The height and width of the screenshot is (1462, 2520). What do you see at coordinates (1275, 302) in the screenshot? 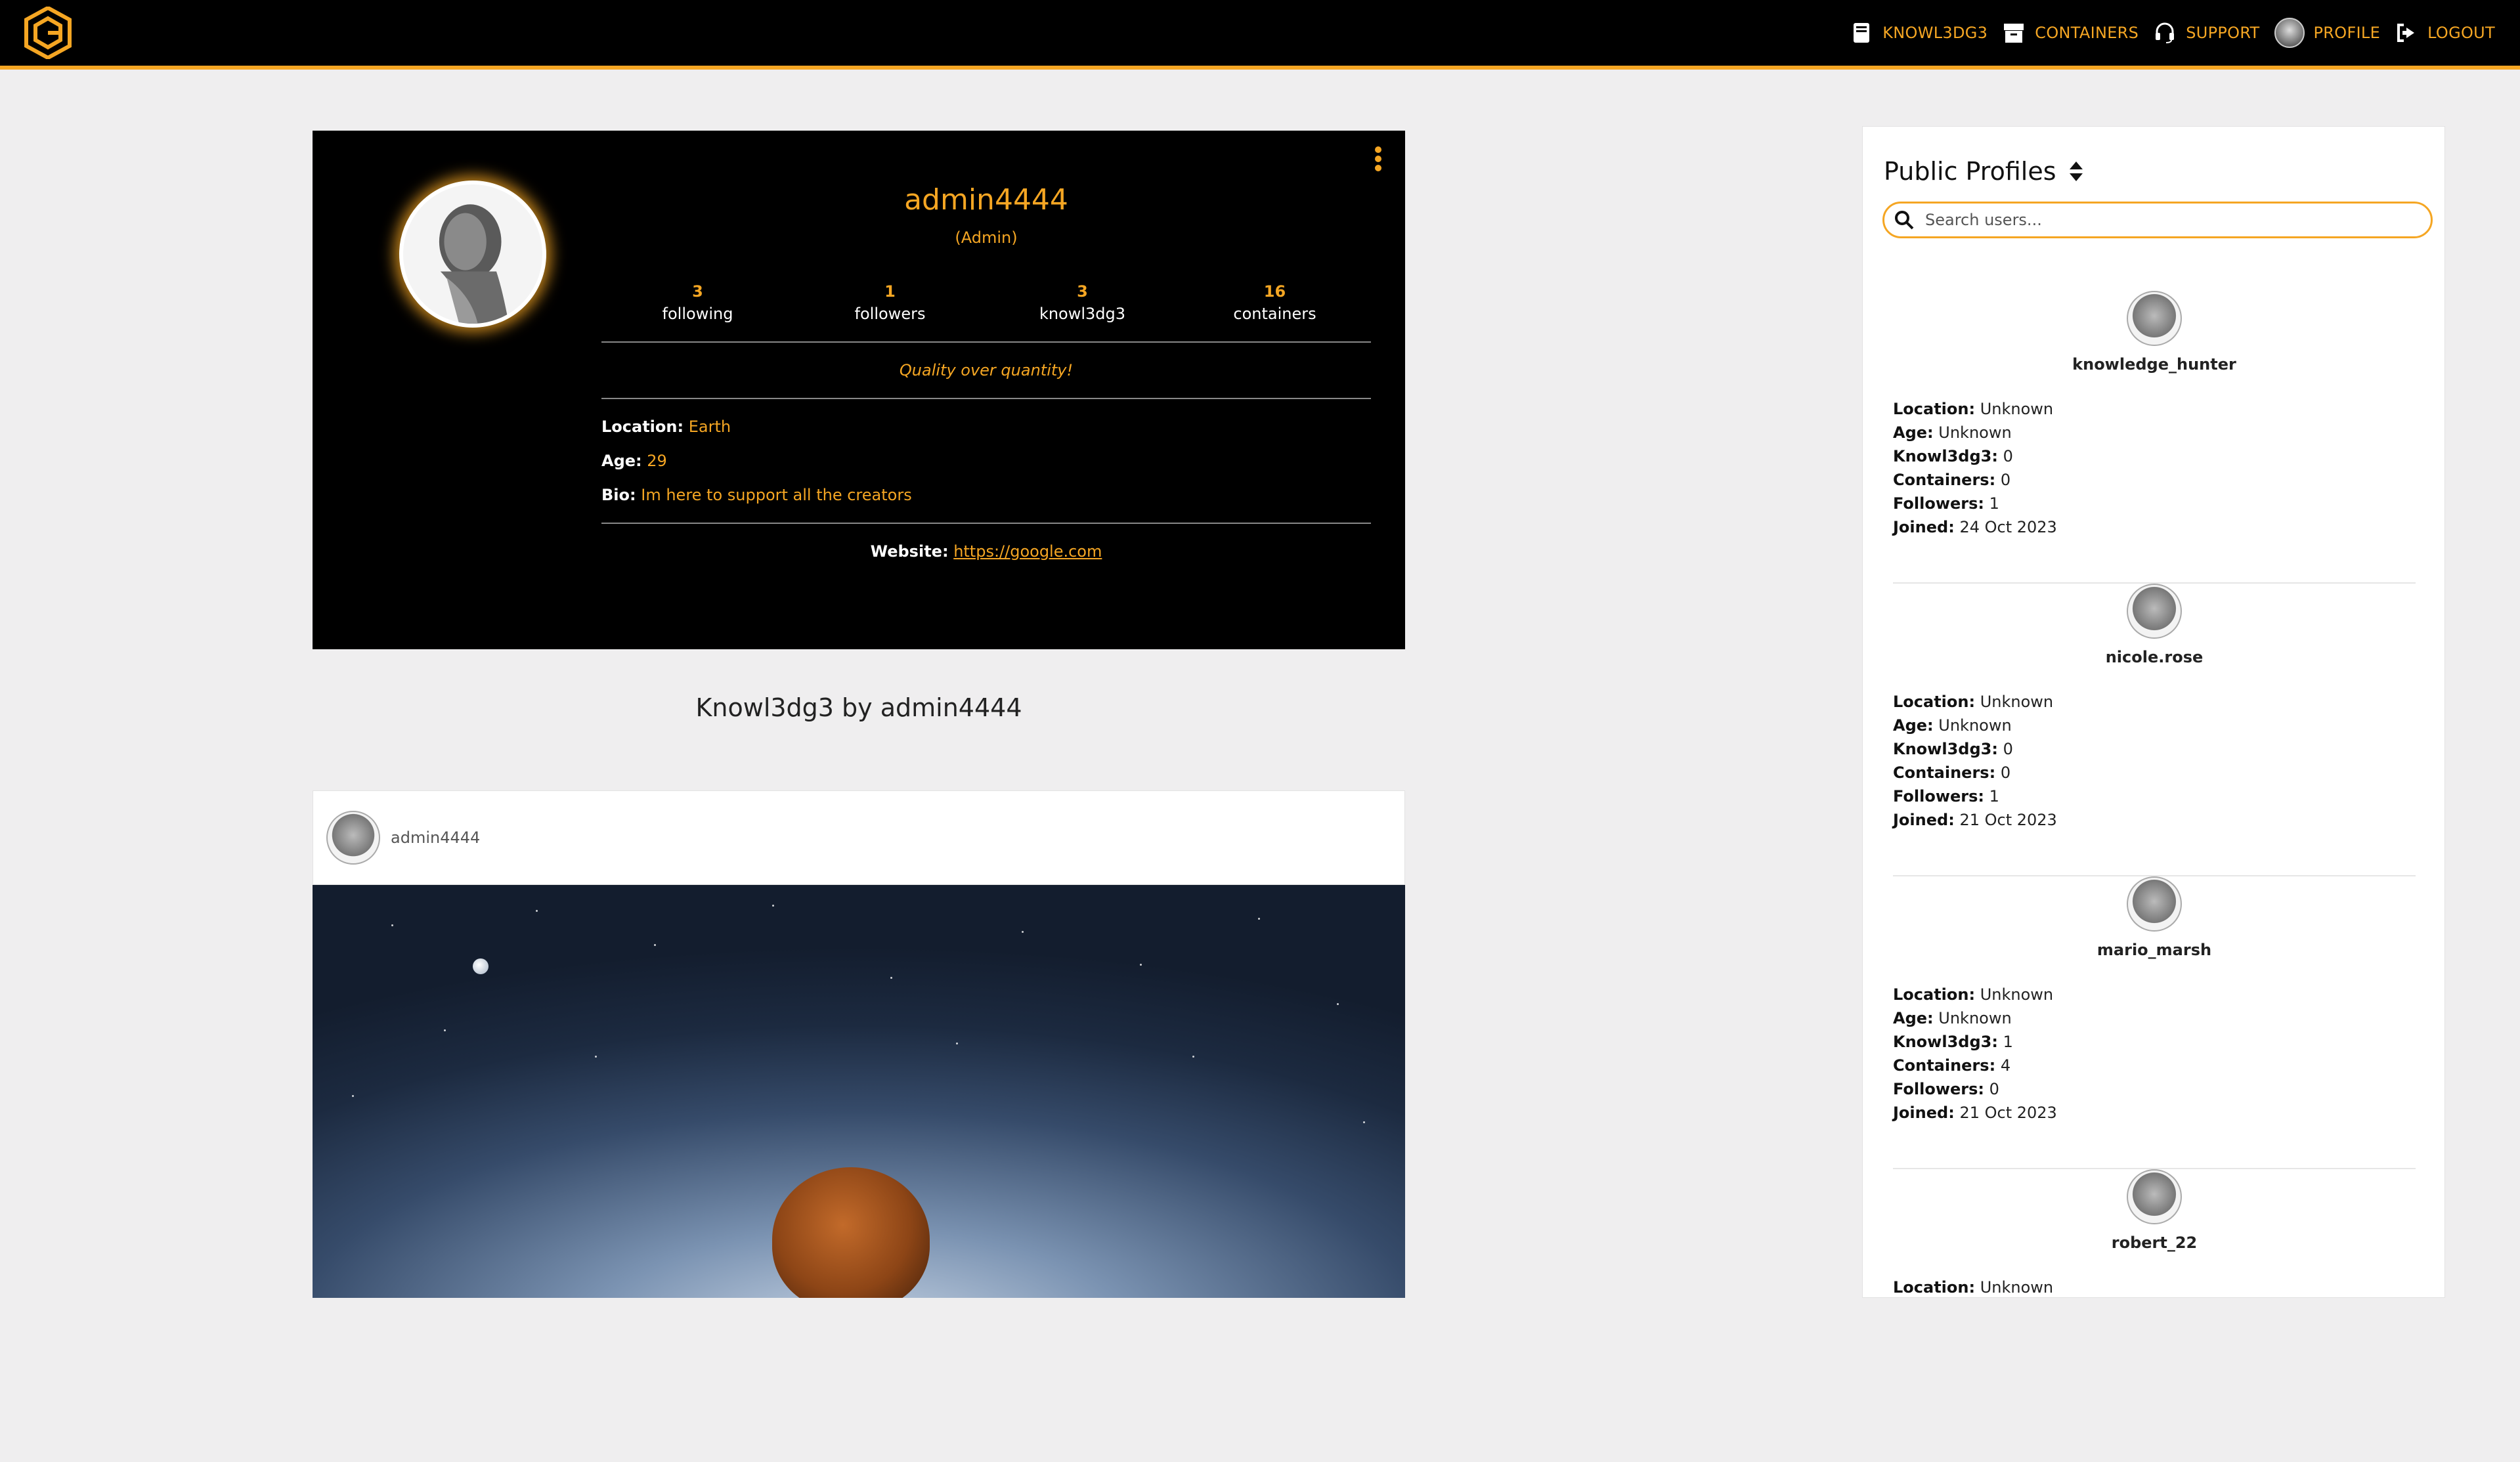
I see `stat-containers: 16 containers` at bounding box center [1275, 302].